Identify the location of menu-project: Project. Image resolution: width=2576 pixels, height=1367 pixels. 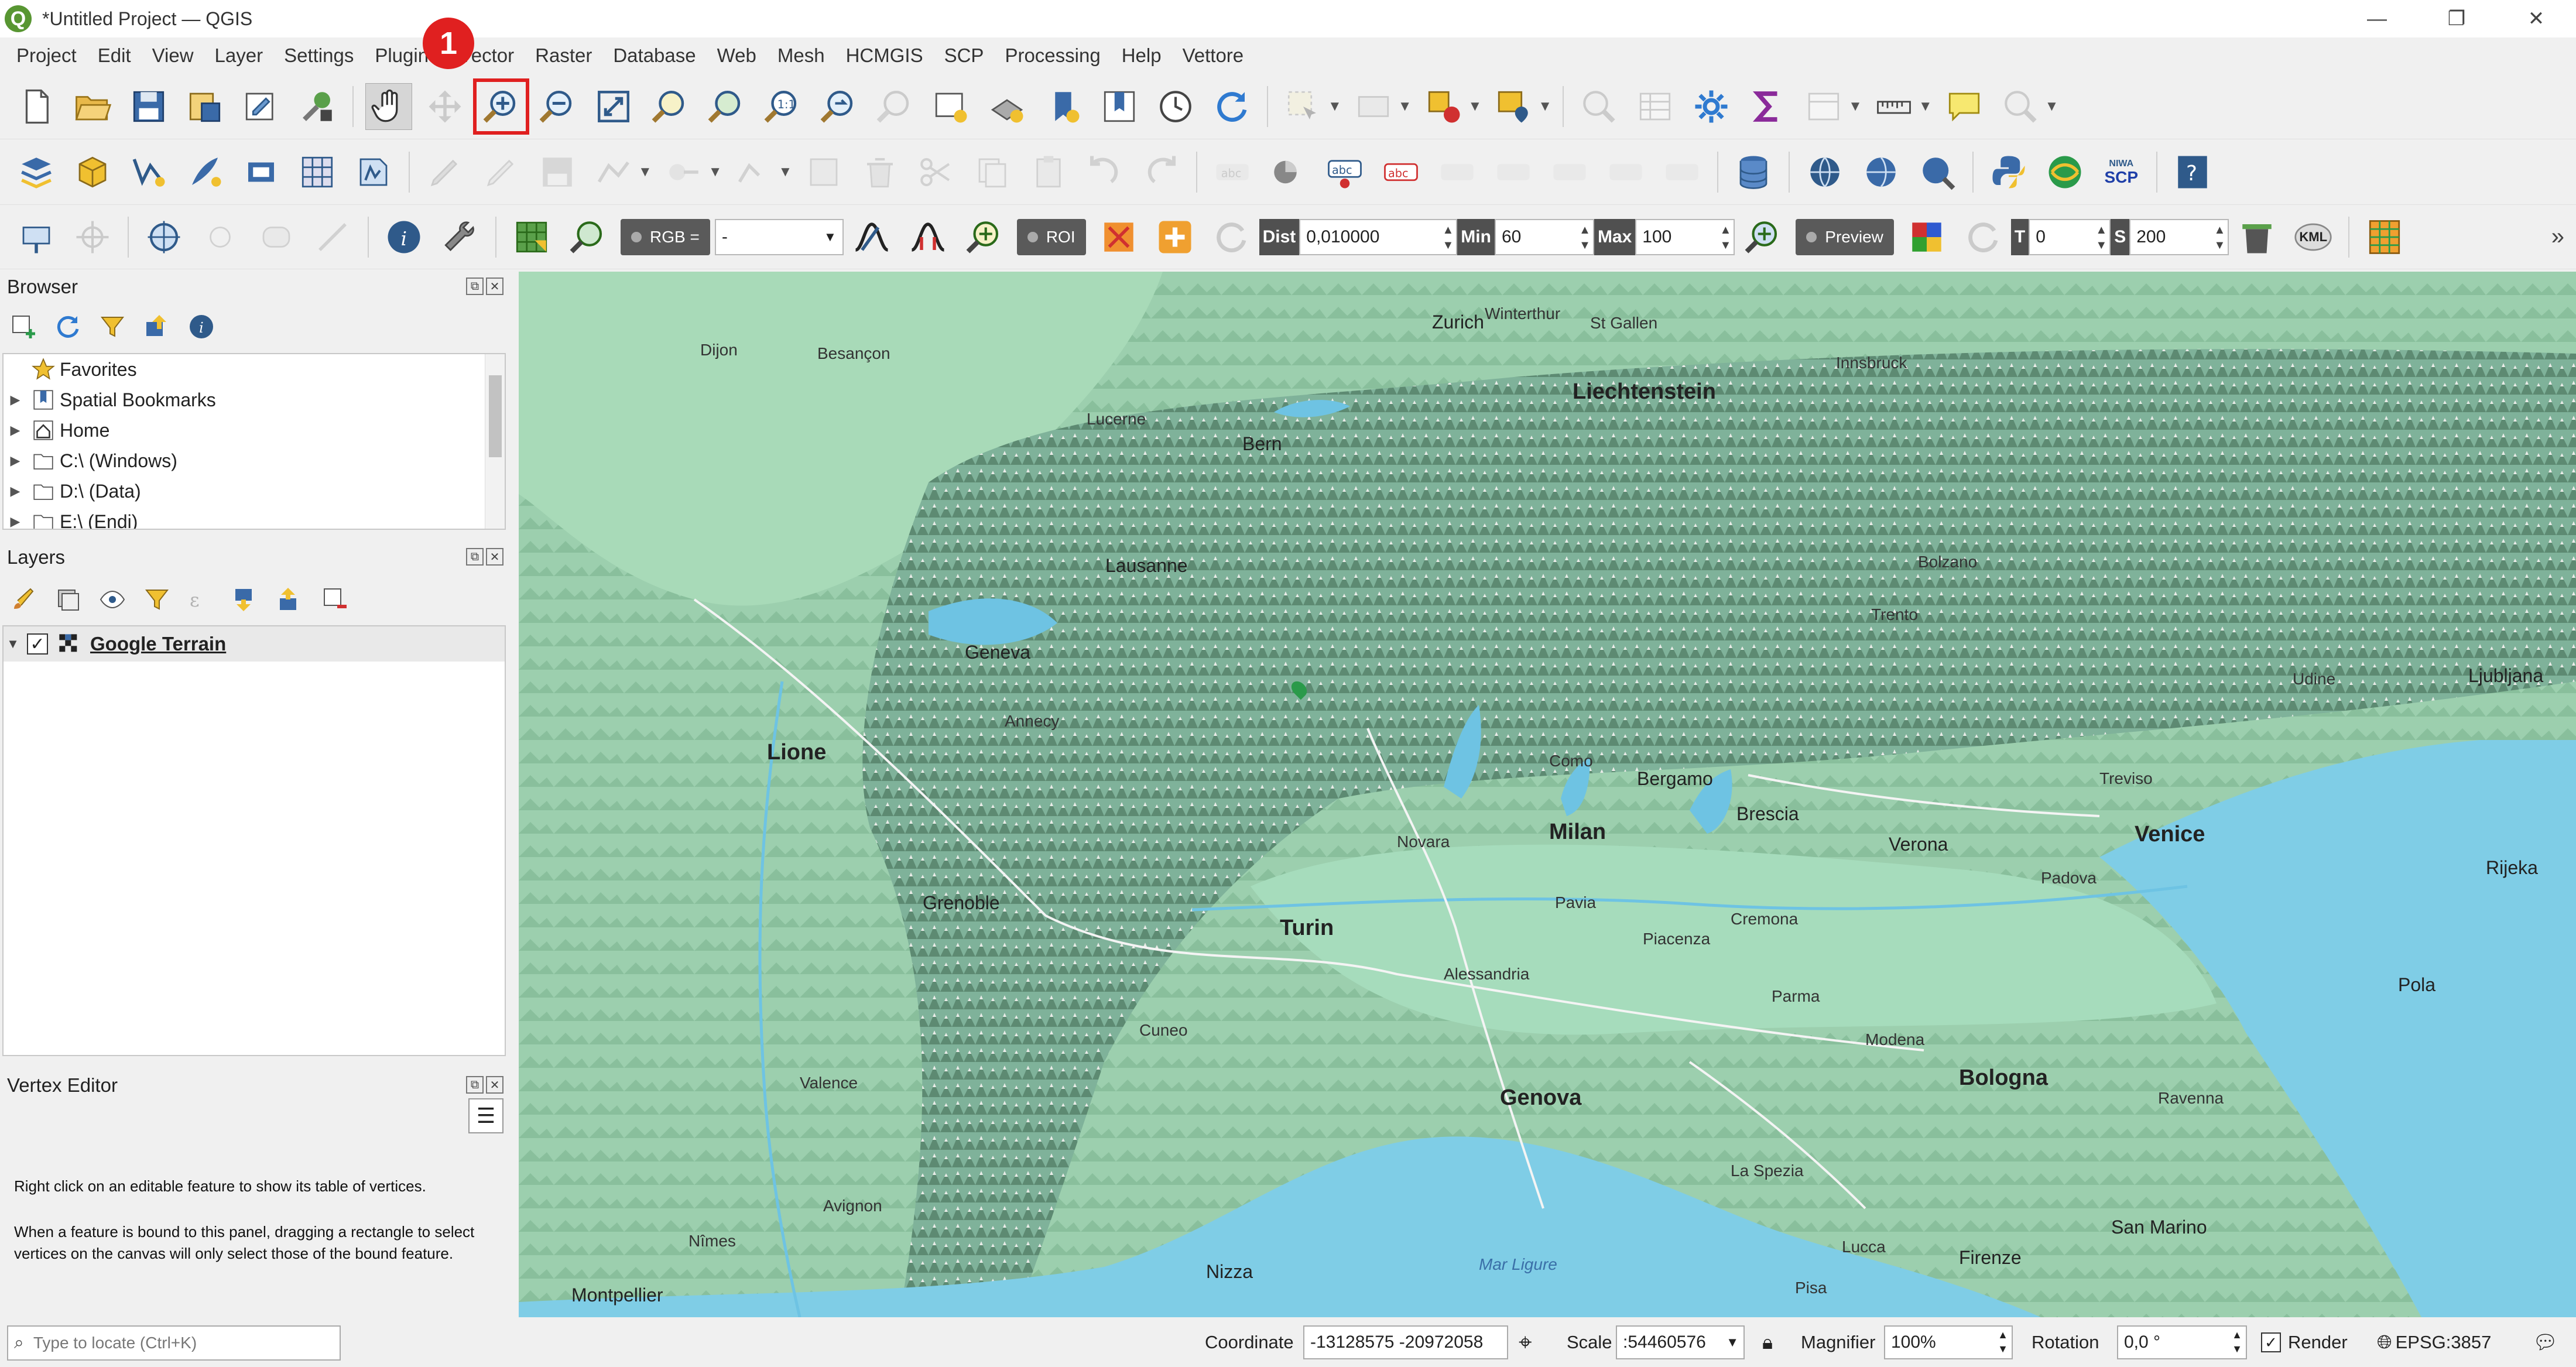
(46, 55).